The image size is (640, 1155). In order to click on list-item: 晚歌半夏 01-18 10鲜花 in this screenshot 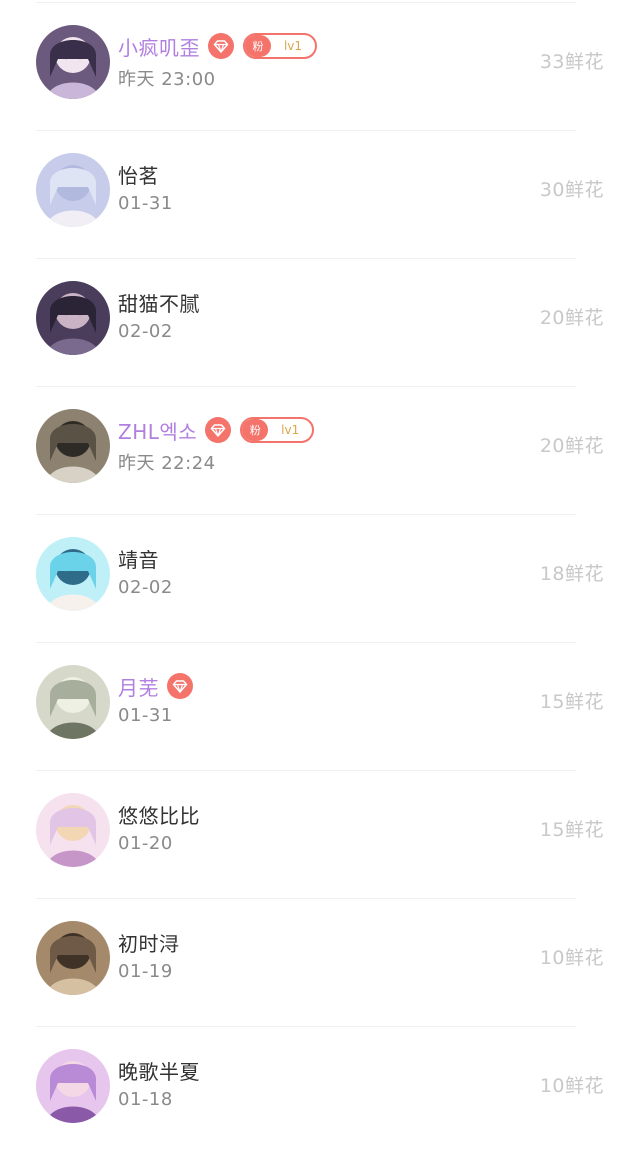, I will do `click(320, 1091)`.